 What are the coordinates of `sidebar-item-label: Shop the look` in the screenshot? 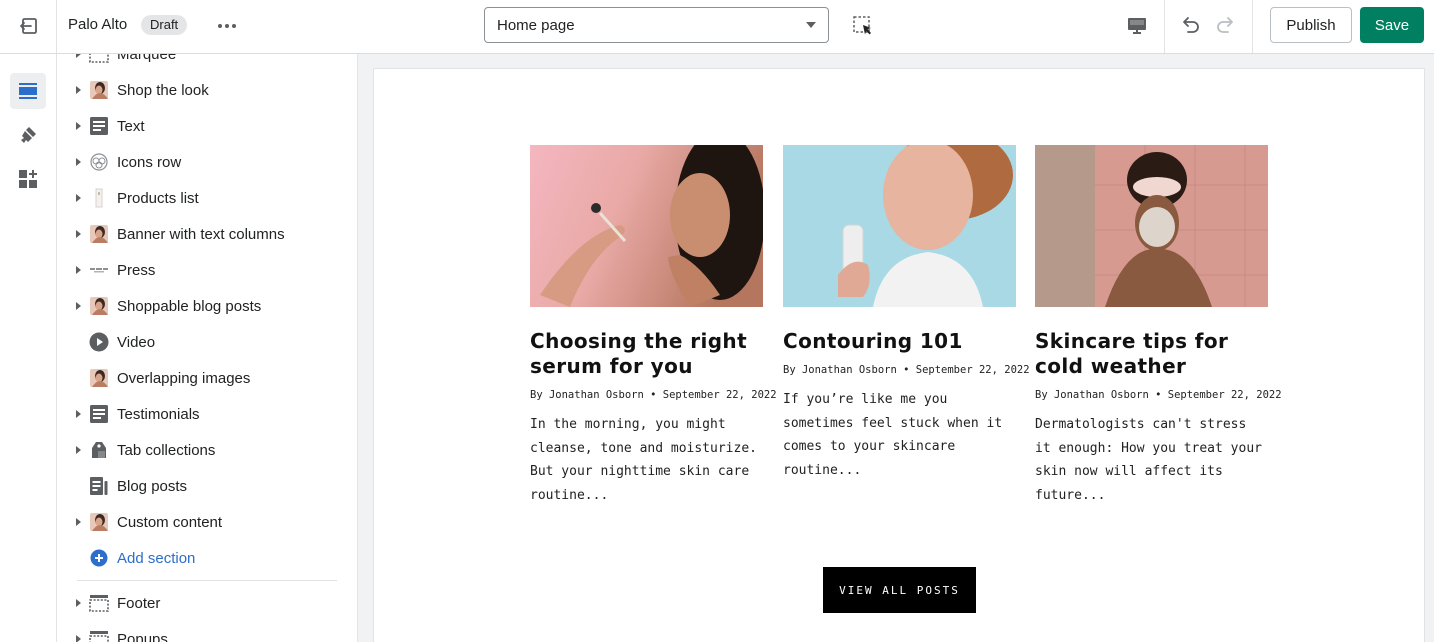 It's located at (163, 90).